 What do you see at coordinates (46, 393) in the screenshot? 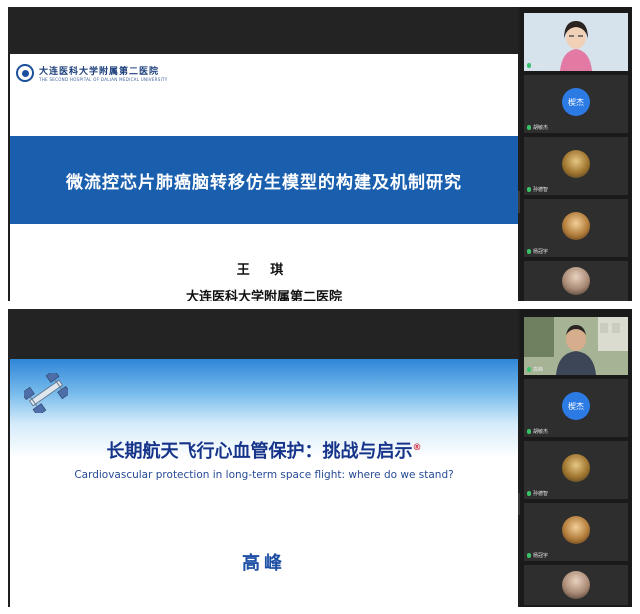
I see `space-station-icon` at bounding box center [46, 393].